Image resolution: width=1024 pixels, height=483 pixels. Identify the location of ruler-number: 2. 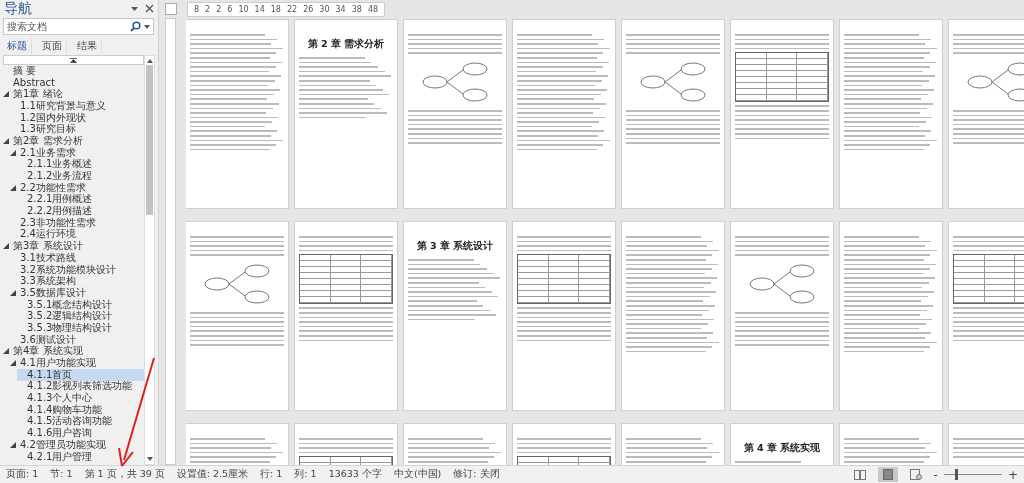
(208, 9).